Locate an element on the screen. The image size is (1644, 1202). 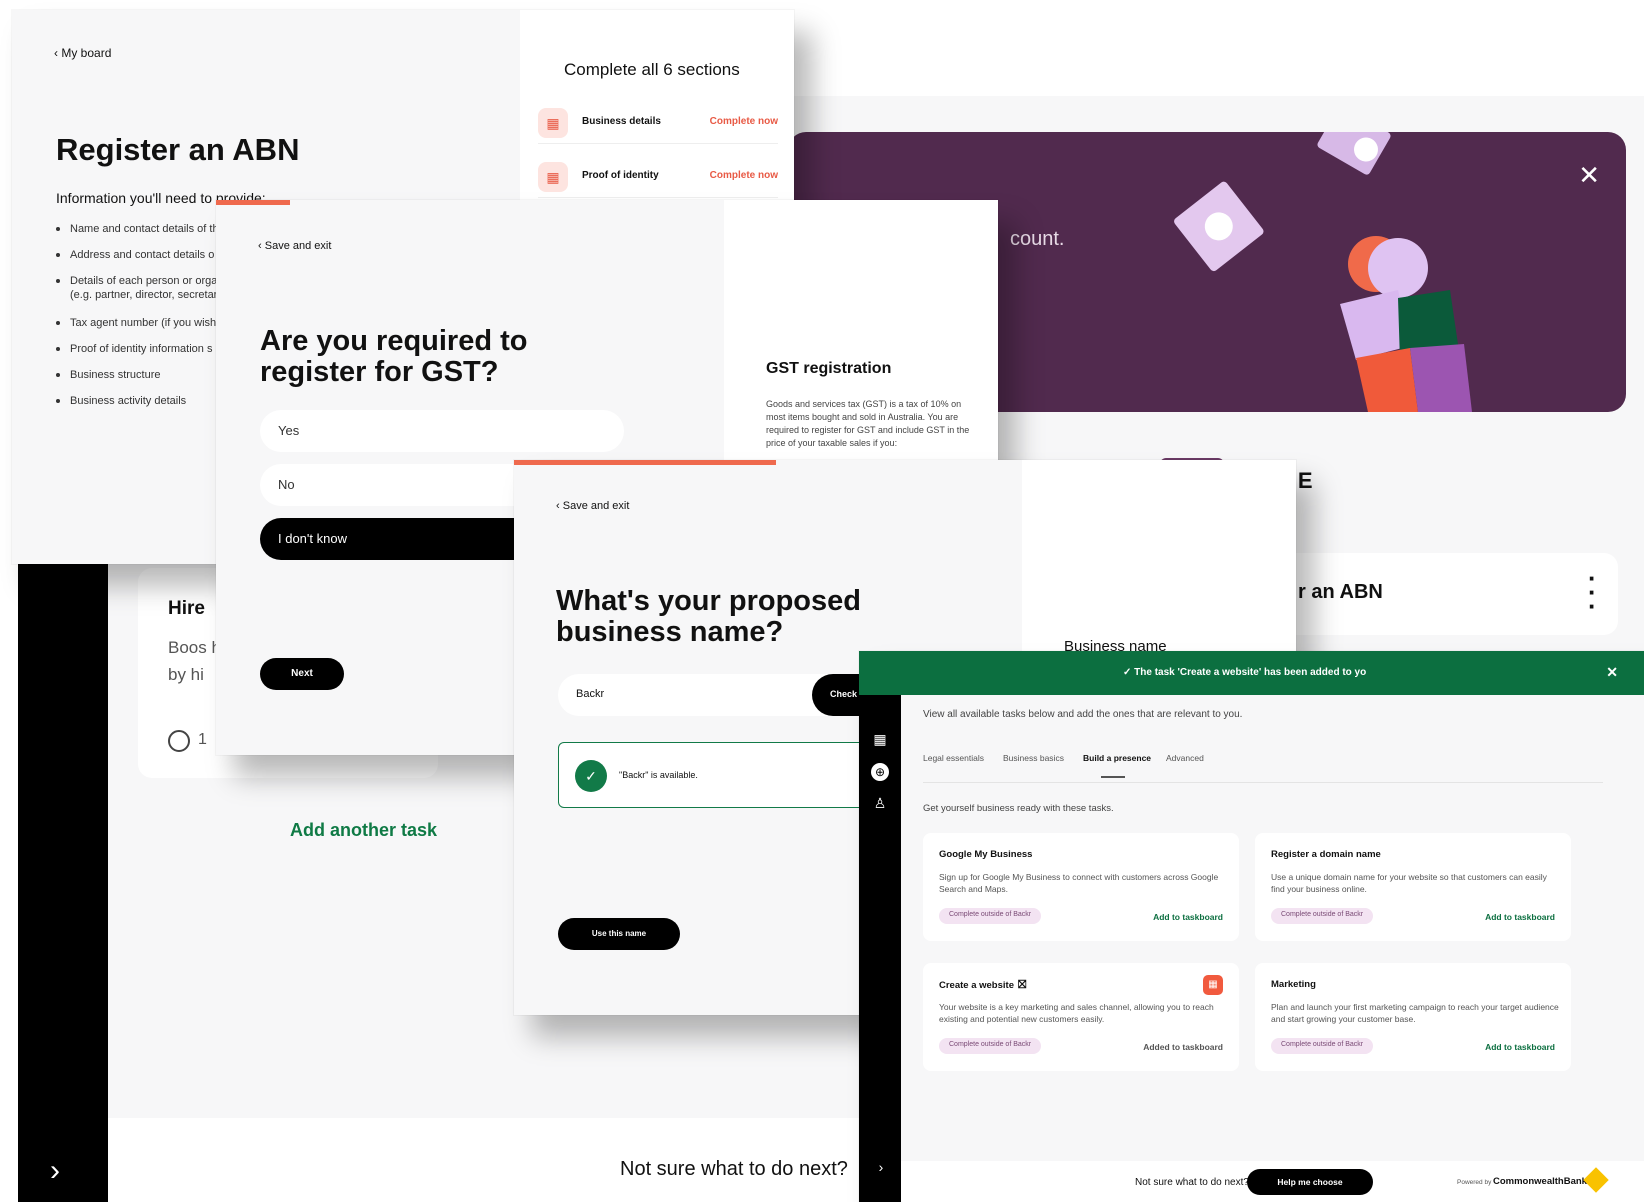
use-name-button: Use this name is located at coordinates (619, 934).